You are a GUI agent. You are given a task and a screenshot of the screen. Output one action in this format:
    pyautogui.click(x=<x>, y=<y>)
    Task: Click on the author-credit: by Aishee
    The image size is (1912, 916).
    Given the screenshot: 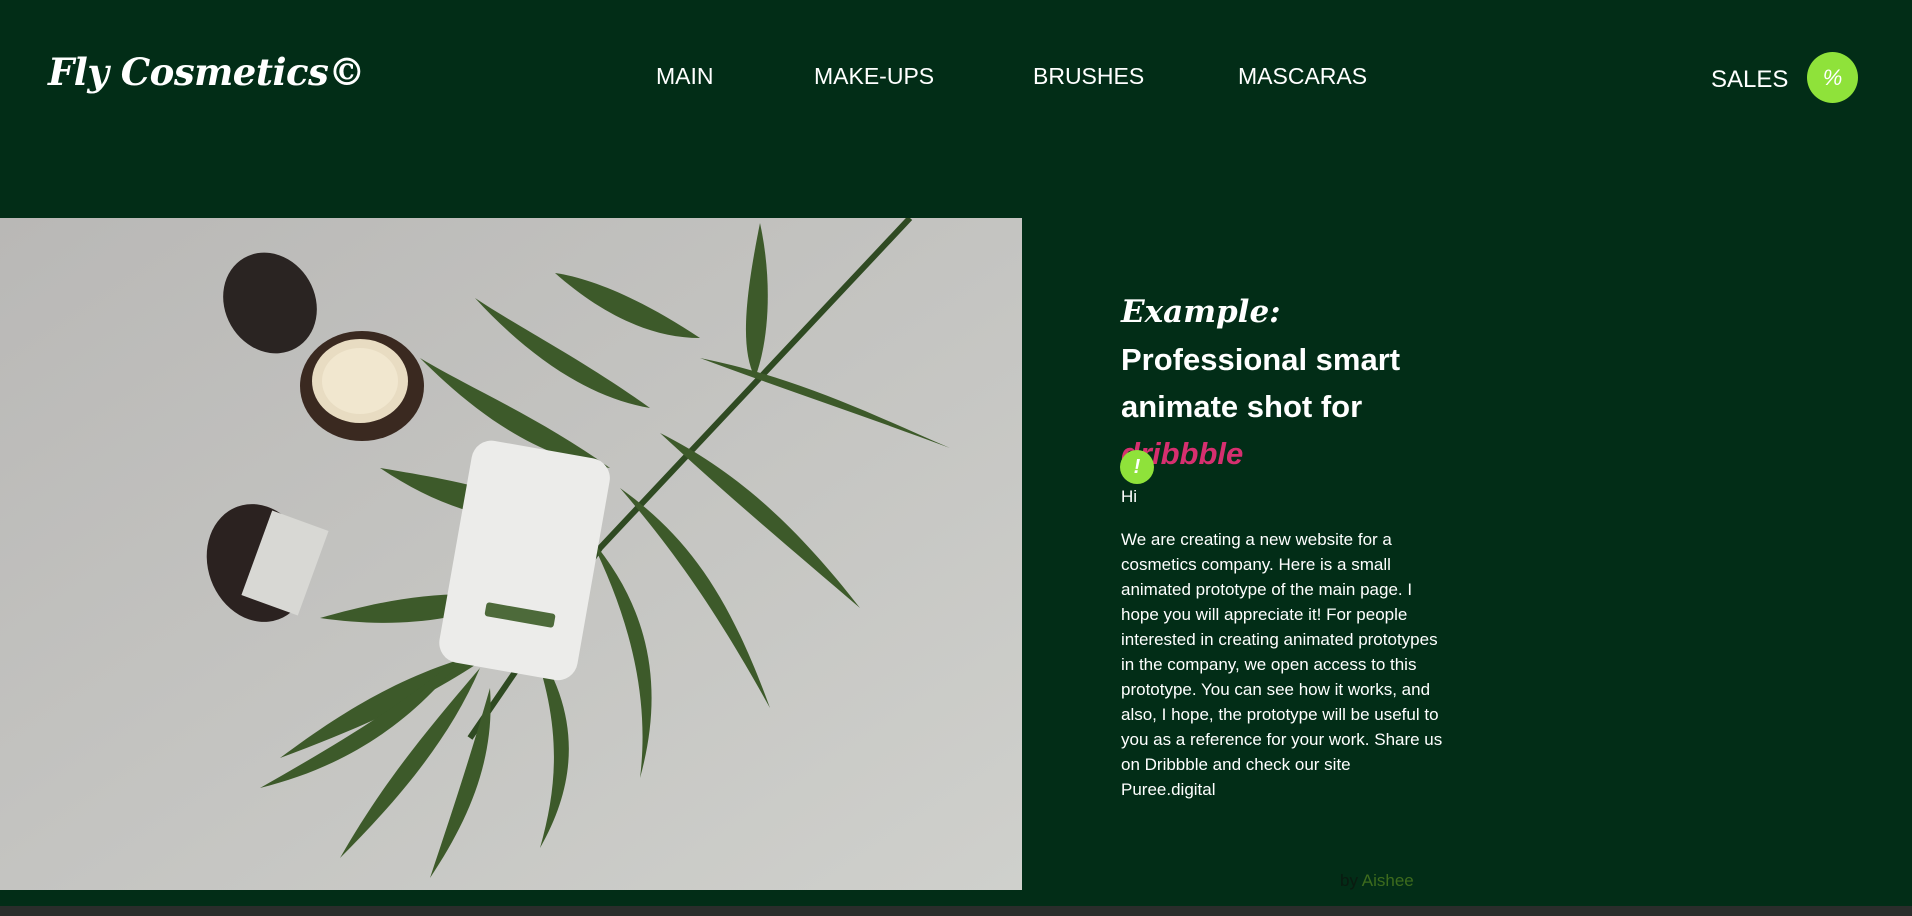 What is the action you would take?
    pyautogui.click(x=1377, y=881)
    